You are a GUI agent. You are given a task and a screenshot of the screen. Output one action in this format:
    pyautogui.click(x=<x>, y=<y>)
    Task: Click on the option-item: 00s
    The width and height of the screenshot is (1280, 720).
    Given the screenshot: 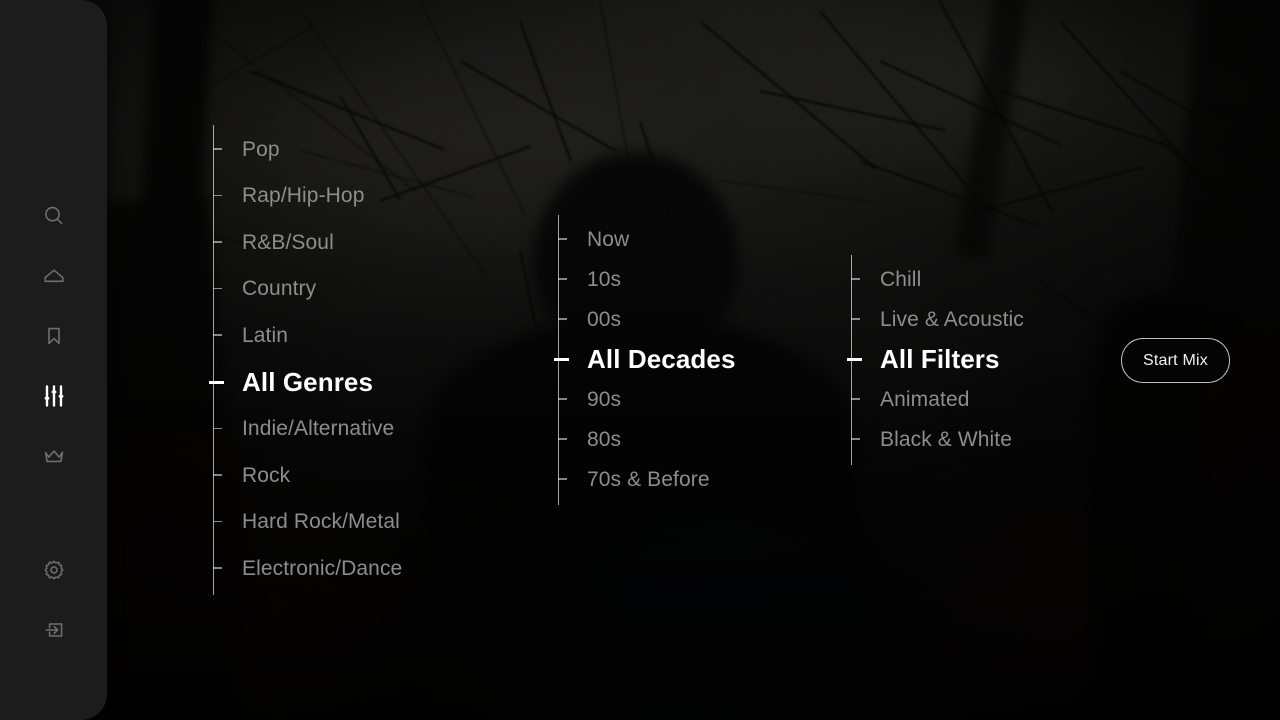 What is the action you would take?
    pyautogui.click(x=589, y=319)
    